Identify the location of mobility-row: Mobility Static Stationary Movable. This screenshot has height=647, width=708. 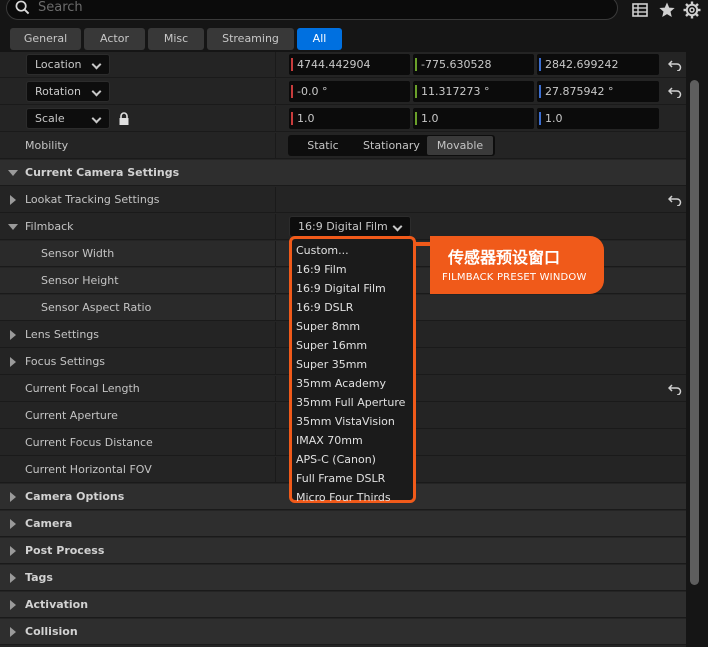
(343, 146).